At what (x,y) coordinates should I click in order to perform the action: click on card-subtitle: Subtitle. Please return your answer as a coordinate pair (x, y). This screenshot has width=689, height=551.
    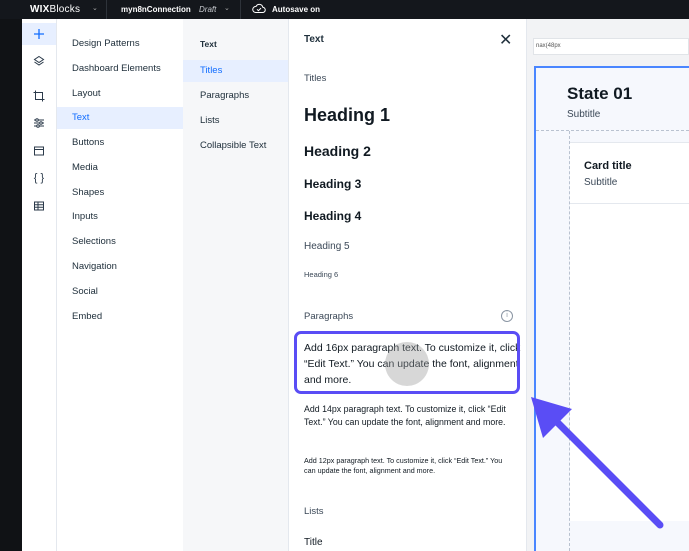
    Looking at the image, I should click on (600, 182).